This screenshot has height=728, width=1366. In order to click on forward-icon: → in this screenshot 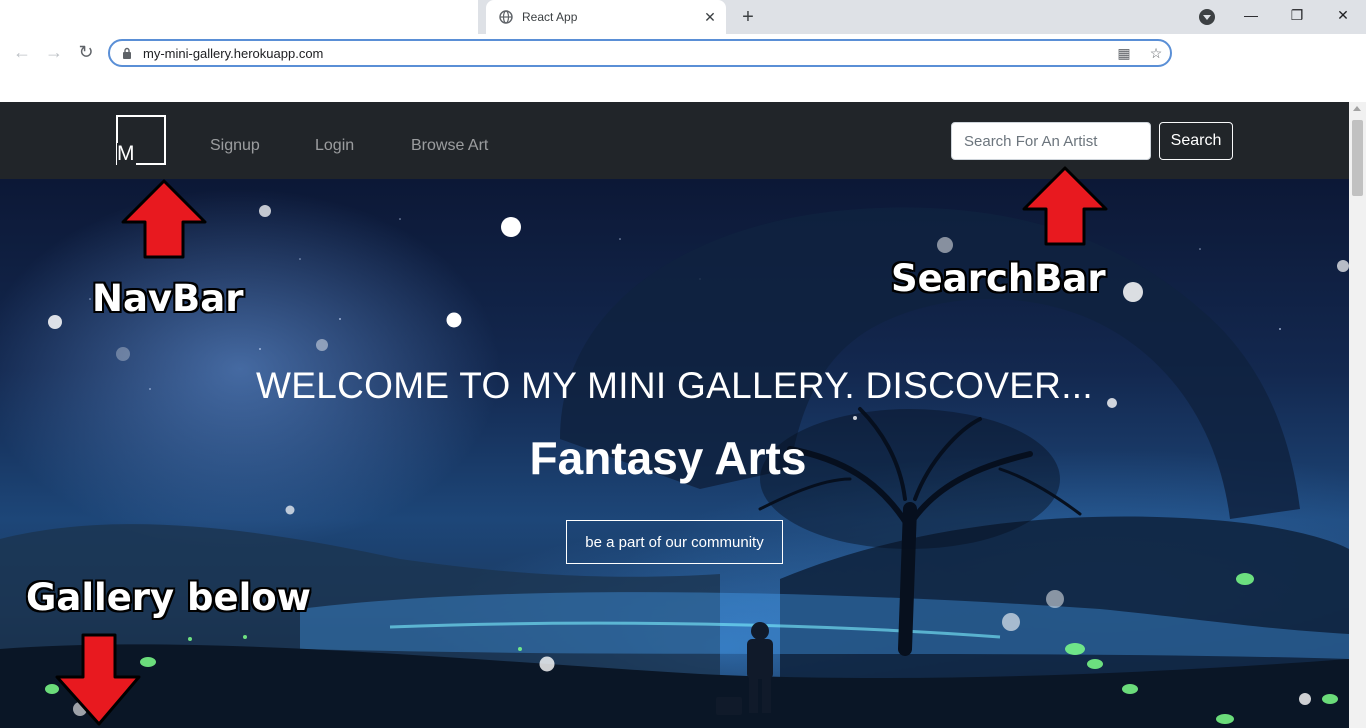, I will do `click(54, 52)`.